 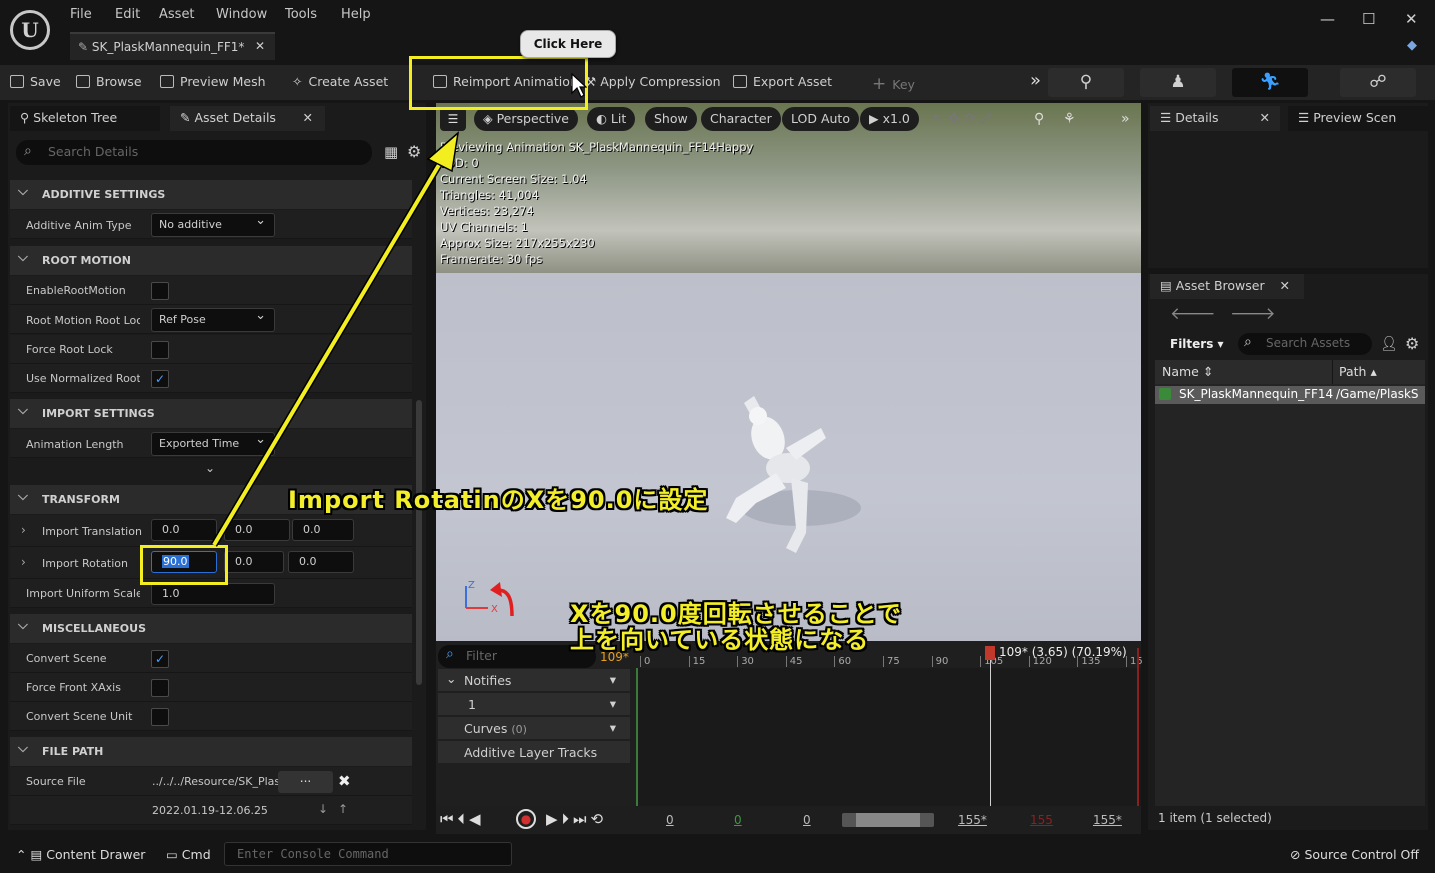 What do you see at coordinates (1215, 118) in the screenshot?
I see `tab-details: ☰ Details ✕` at bounding box center [1215, 118].